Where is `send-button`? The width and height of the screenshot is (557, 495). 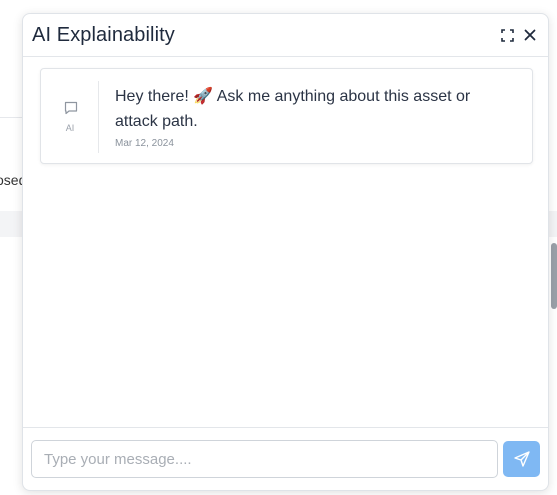 send-button is located at coordinates (521, 459).